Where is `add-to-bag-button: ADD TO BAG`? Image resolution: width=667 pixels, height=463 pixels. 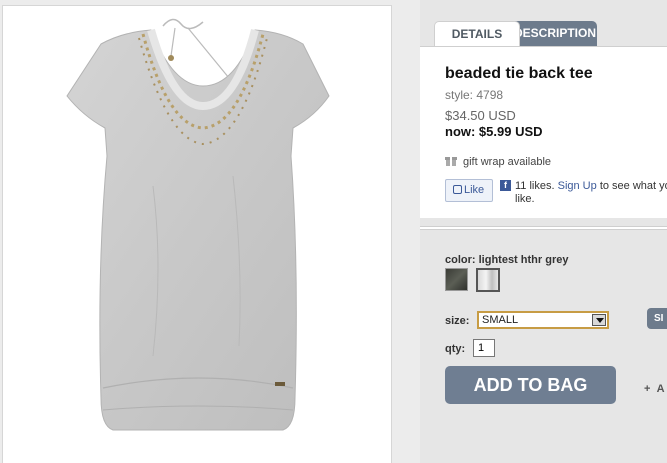 add-to-bag-button: ADD TO BAG is located at coordinates (530, 385).